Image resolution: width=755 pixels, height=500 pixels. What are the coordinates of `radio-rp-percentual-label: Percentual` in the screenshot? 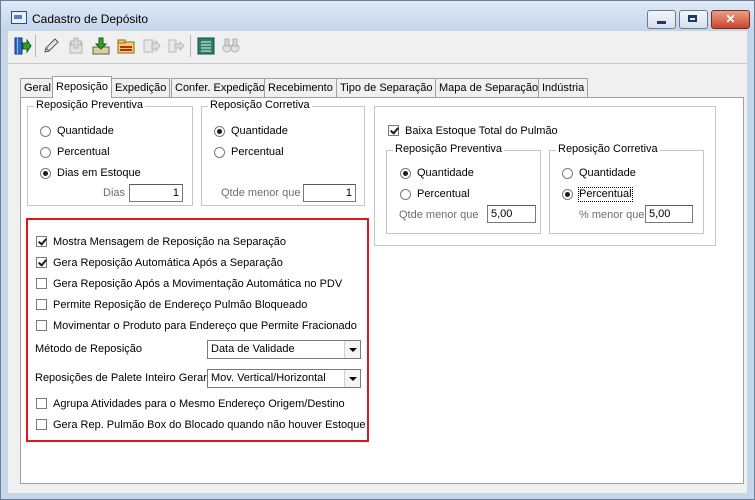 It's located at (83, 152).